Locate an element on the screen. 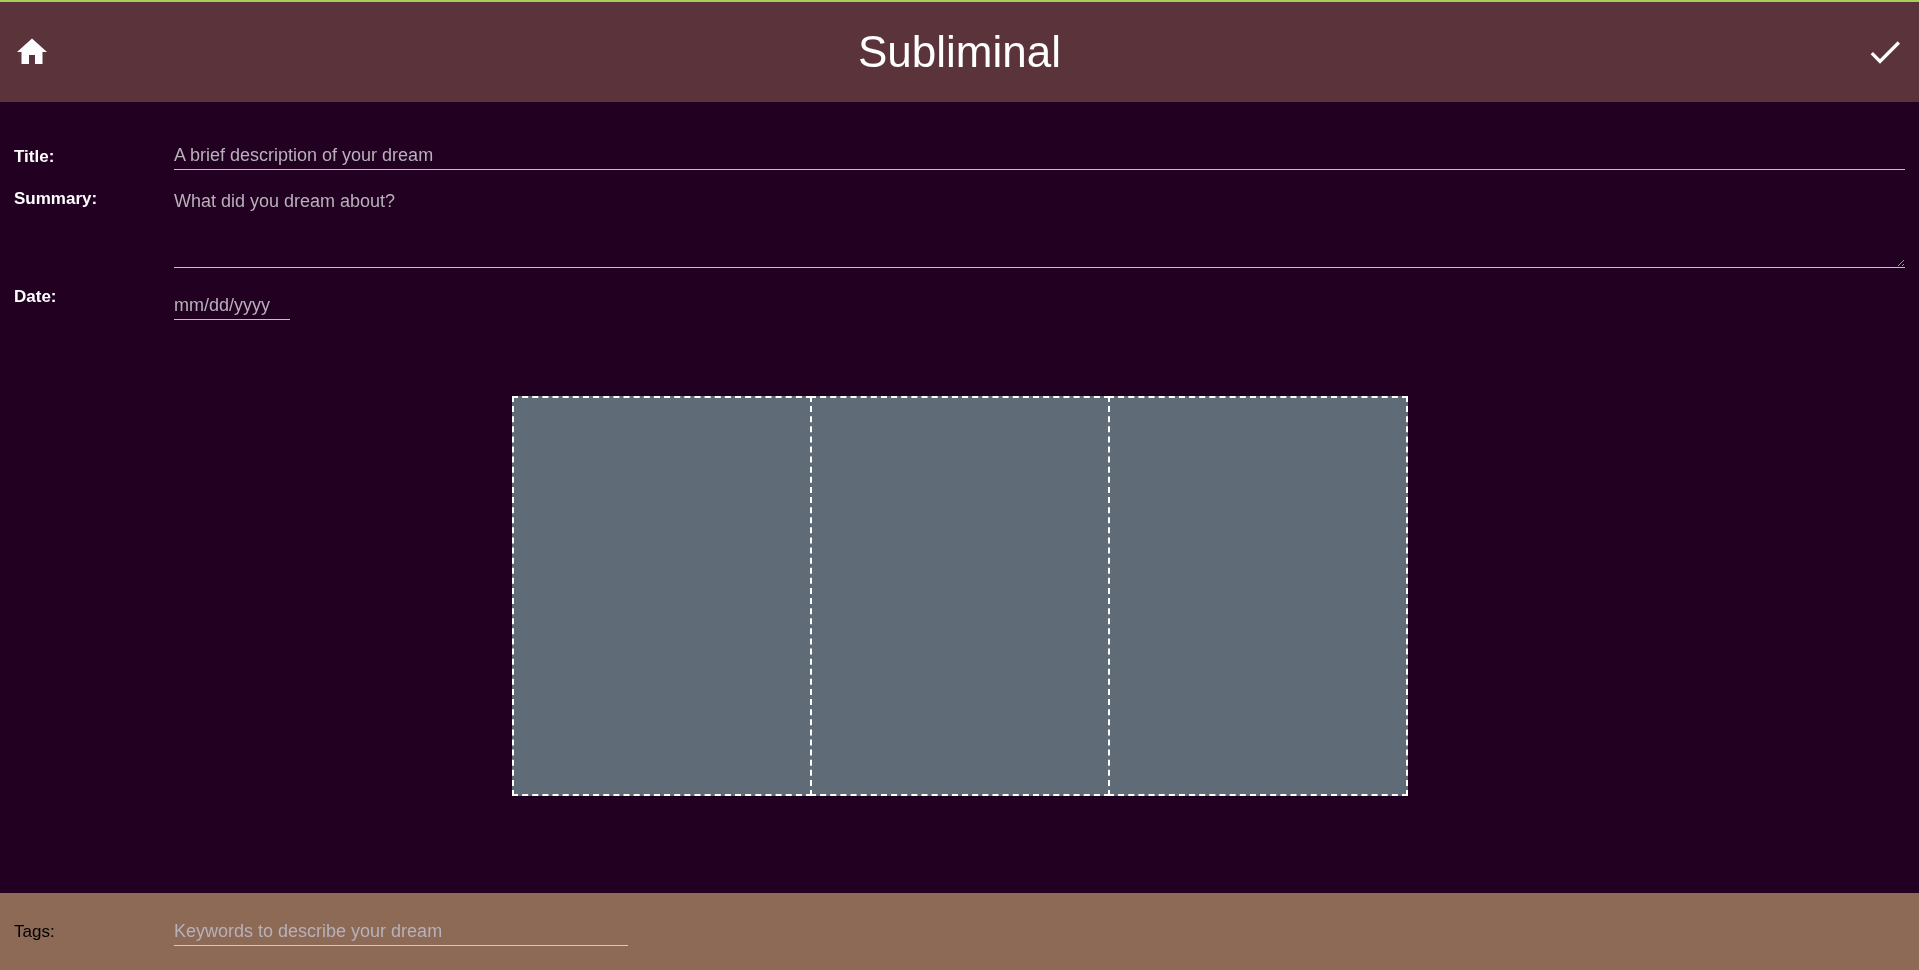 The image size is (1919, 970). title-field: A brief description of your dream is located at coordinates (1039, 156).